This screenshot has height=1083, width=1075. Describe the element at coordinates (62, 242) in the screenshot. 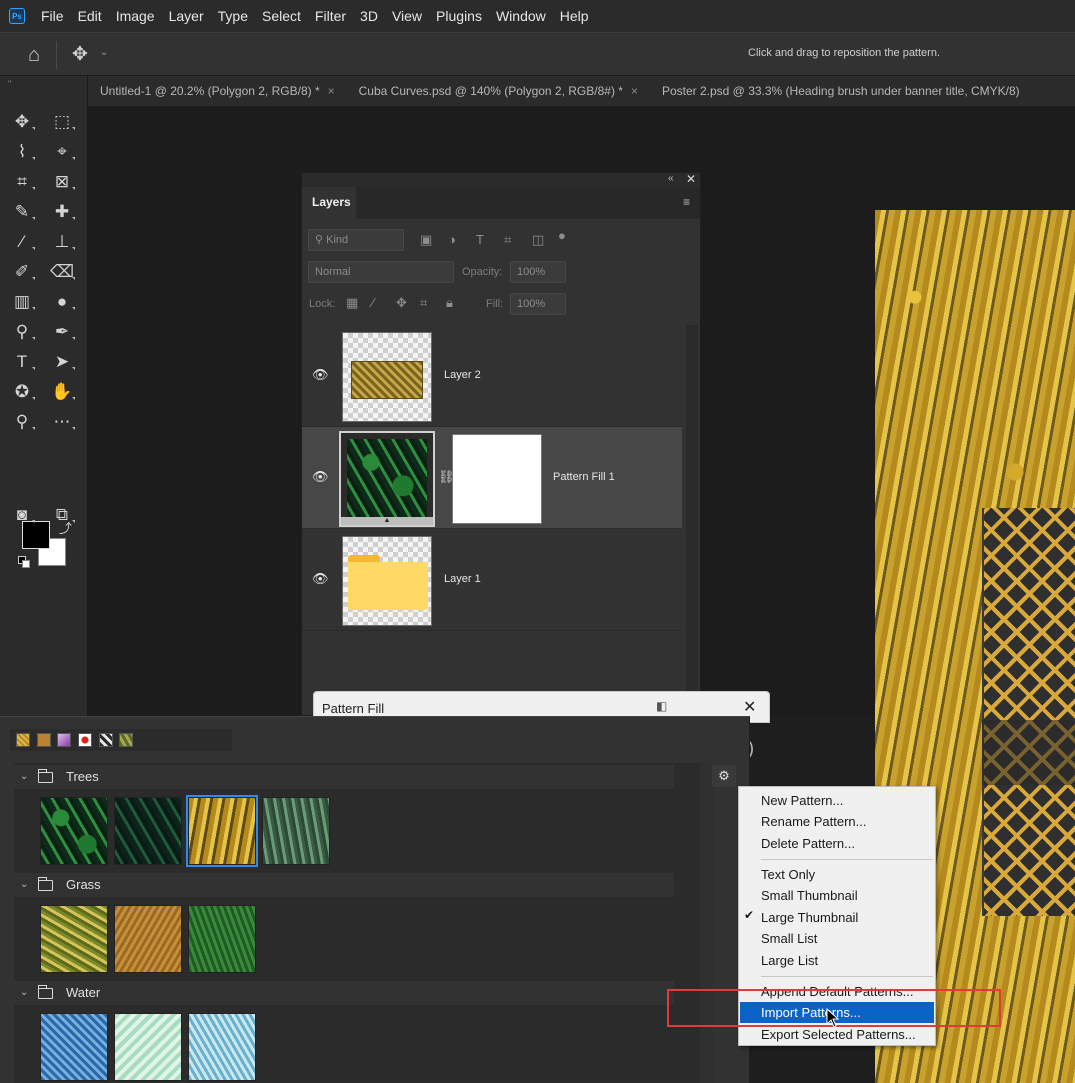

I see `clone-stamp-tool-icon: ⊥` at that location.